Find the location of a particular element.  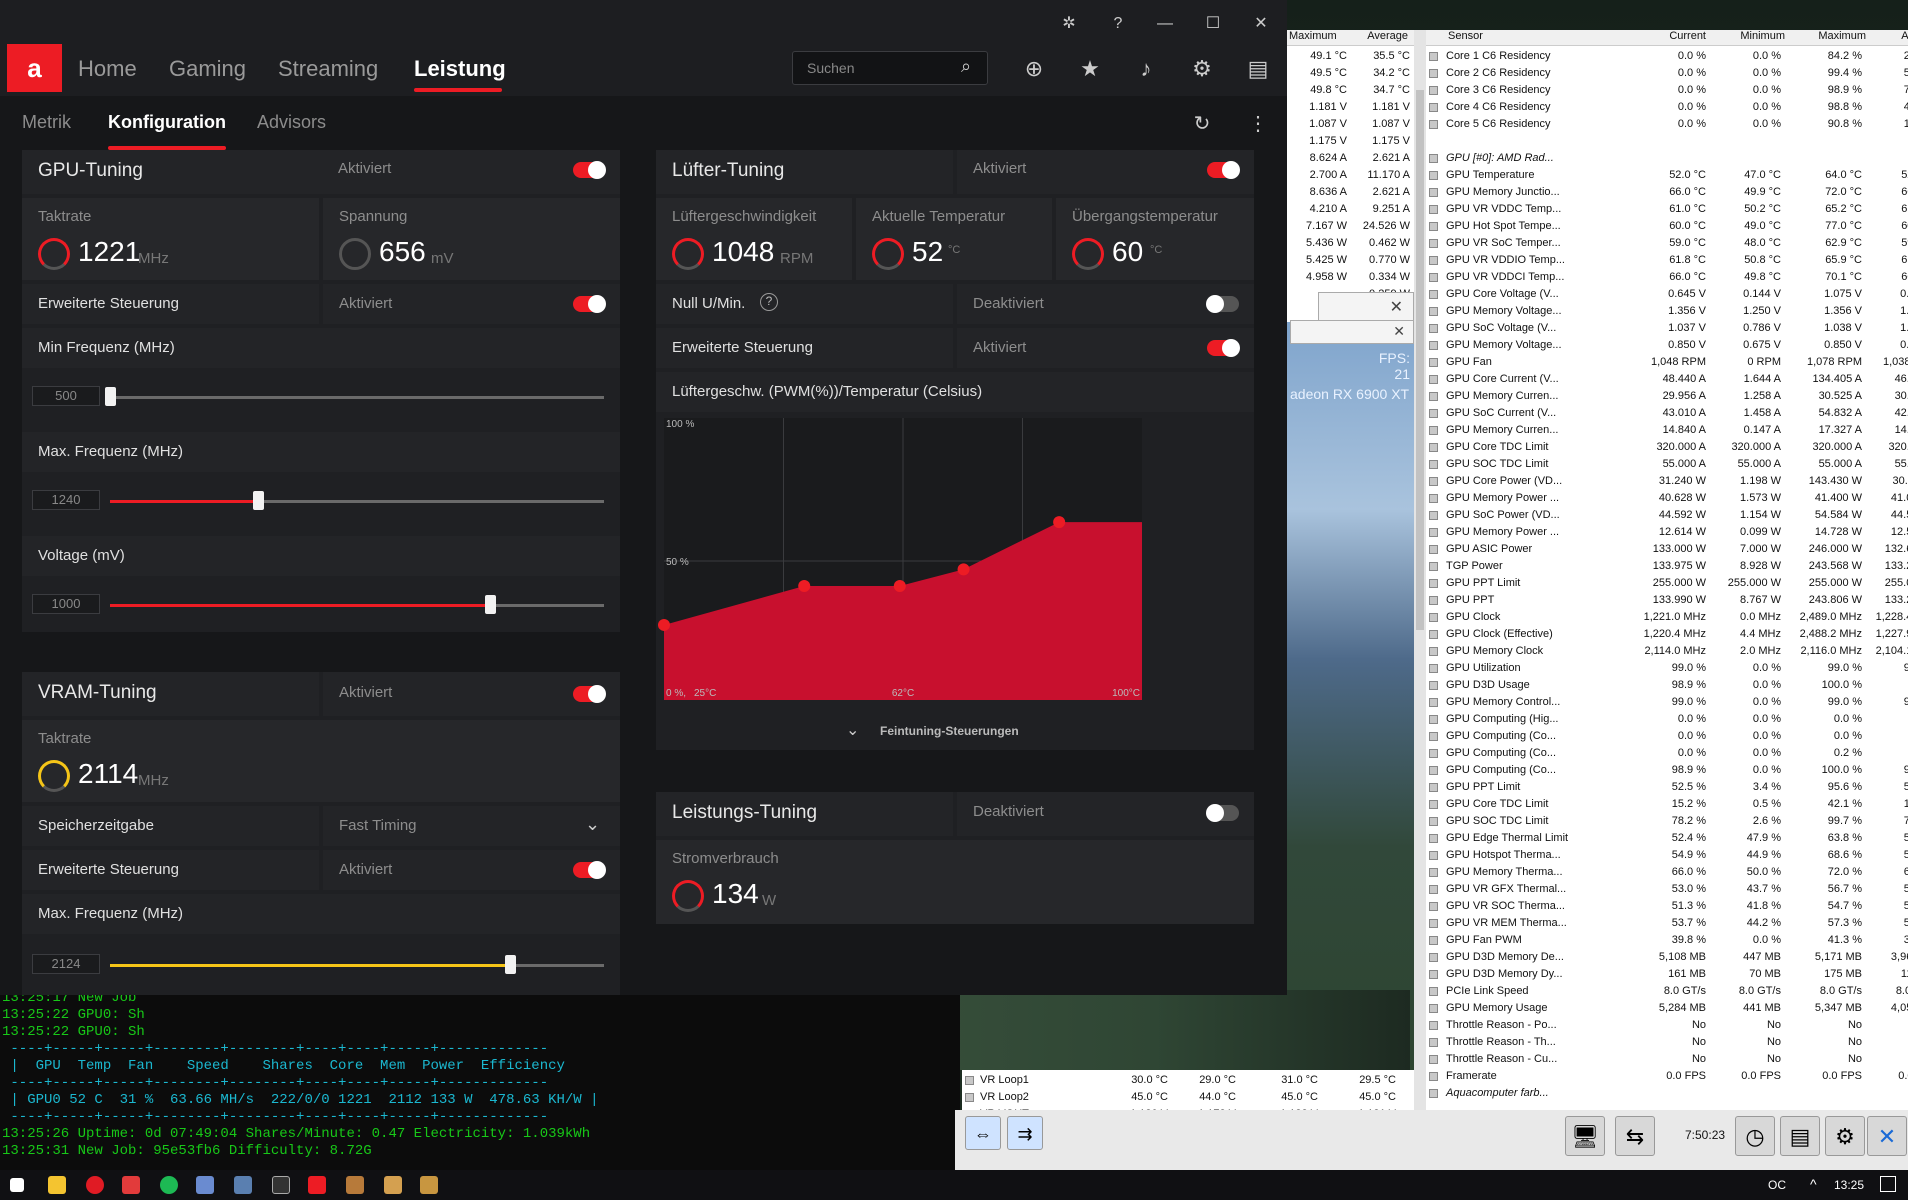

sensor-row: Throttle Reason - Cu...NoNoNoNo is located at coordinates (1667, 1059).